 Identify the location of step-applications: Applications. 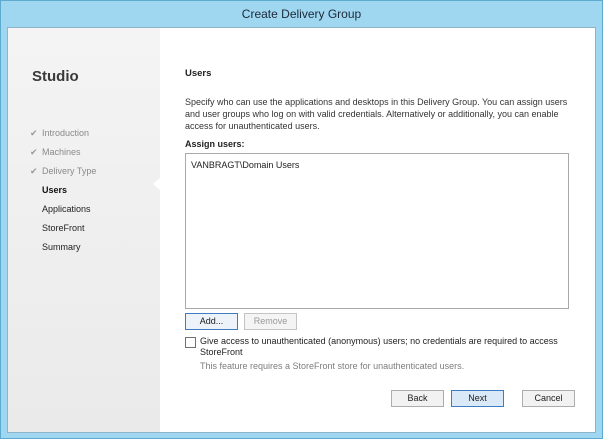
(63, 209).